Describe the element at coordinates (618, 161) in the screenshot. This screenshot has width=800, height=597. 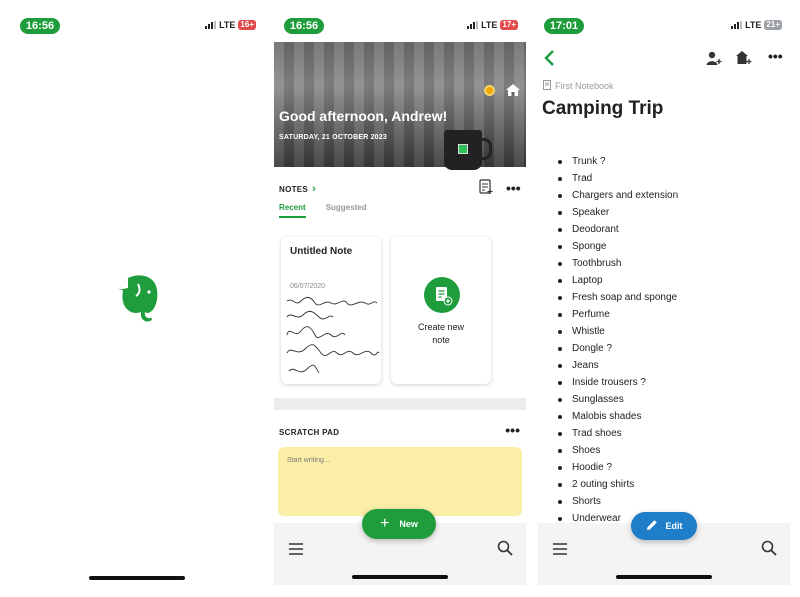
I see `list-item: Trunk ?` at that location.